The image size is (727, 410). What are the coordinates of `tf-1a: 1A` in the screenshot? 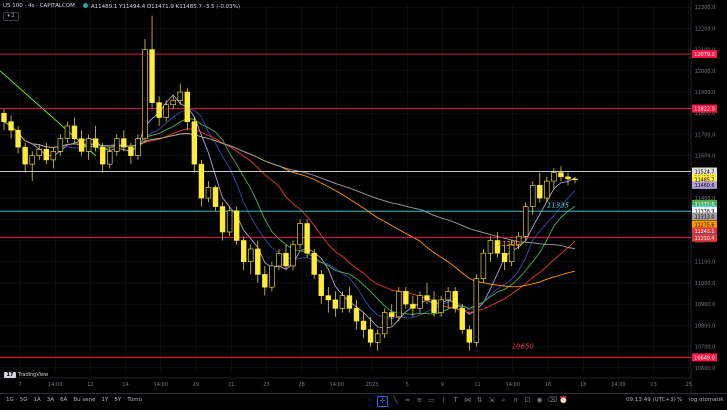 It's located at (37, 400).